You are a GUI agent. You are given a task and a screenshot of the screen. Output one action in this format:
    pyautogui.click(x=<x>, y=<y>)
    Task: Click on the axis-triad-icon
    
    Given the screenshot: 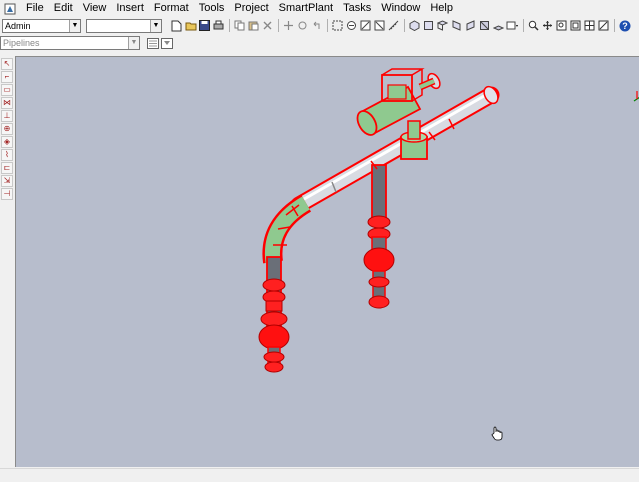 What is the action you would take?
    pyautogui.click(x=636, y=96)
    